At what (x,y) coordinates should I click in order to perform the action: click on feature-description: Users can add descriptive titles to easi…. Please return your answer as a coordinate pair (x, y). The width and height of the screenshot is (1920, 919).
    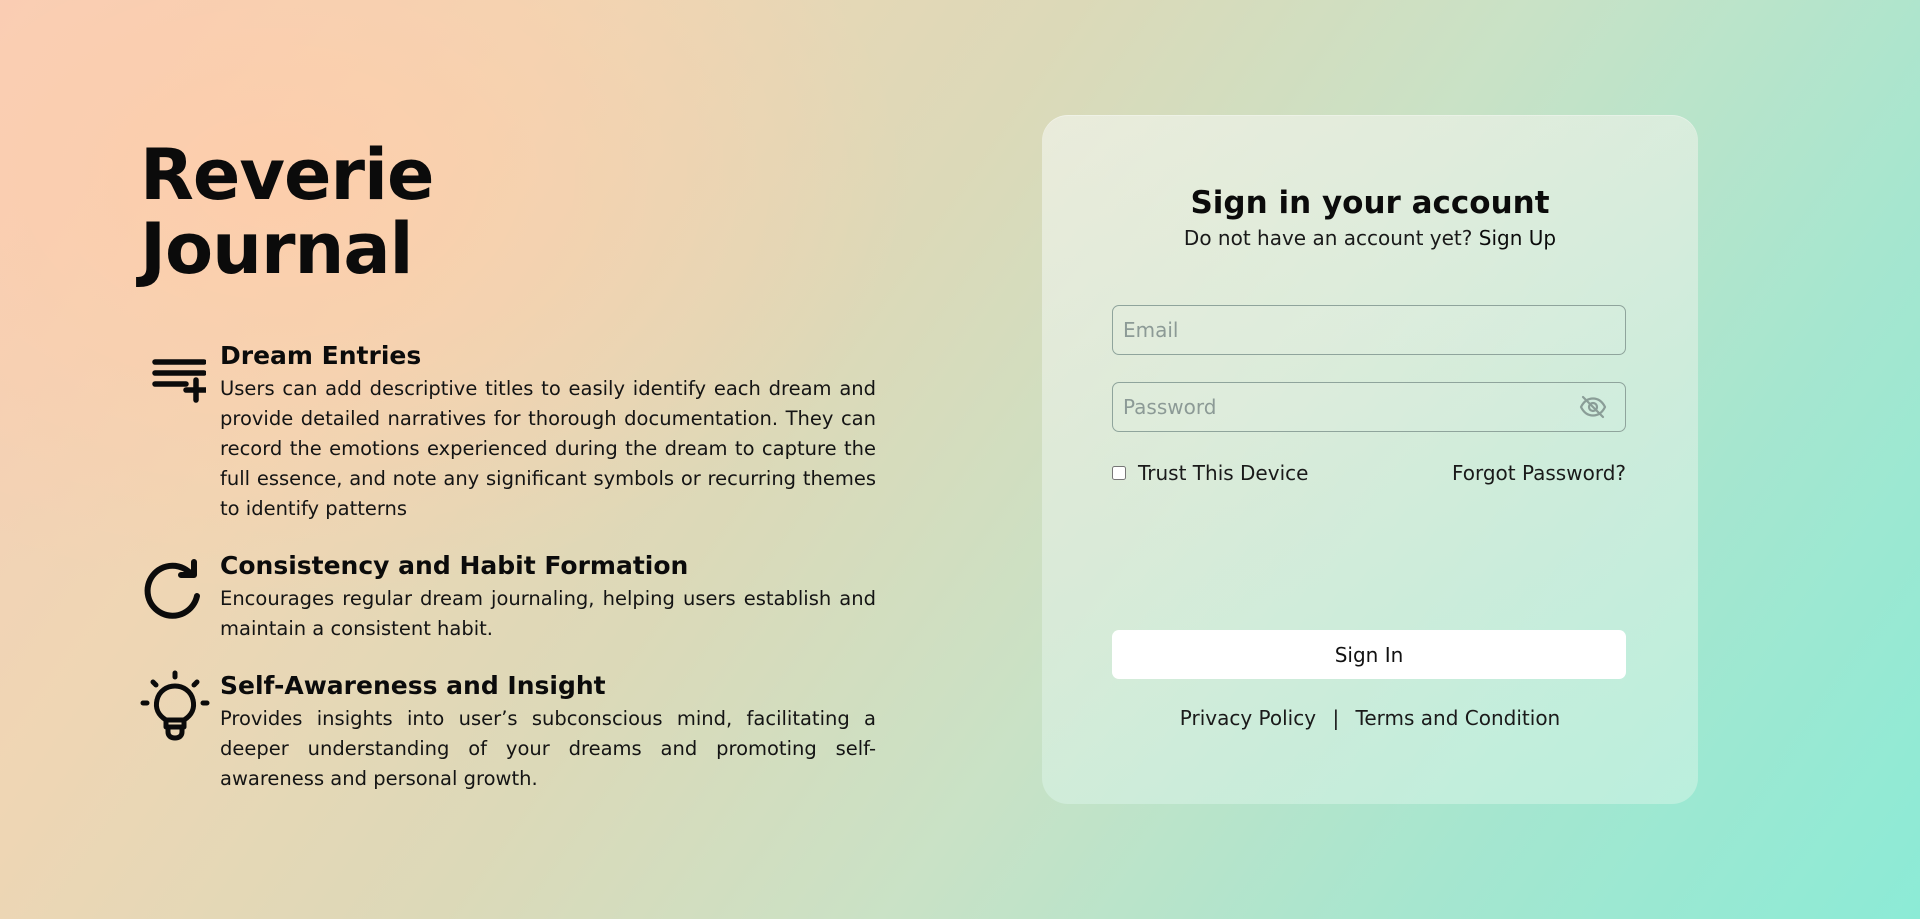
    Looking at the image, I should click on (548, 448).